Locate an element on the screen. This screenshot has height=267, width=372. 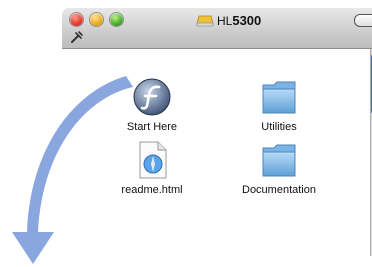
minimize-window-button is located at coordinates (96, 19).